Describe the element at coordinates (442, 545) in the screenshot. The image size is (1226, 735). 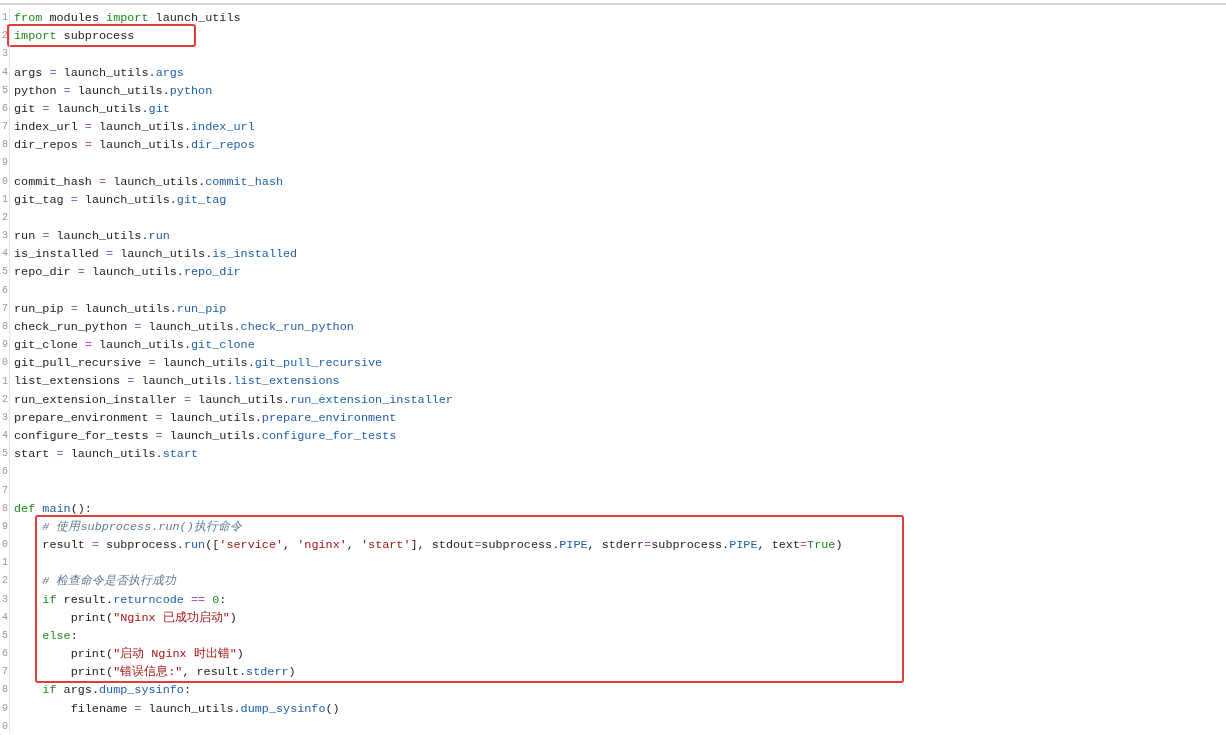
I see `code-line: result = subprocess.run(['service', 'nginx', 'start'], stdout=subprocess.PIPE, stderr=subprocess.PIPE, text=True)` at that location.